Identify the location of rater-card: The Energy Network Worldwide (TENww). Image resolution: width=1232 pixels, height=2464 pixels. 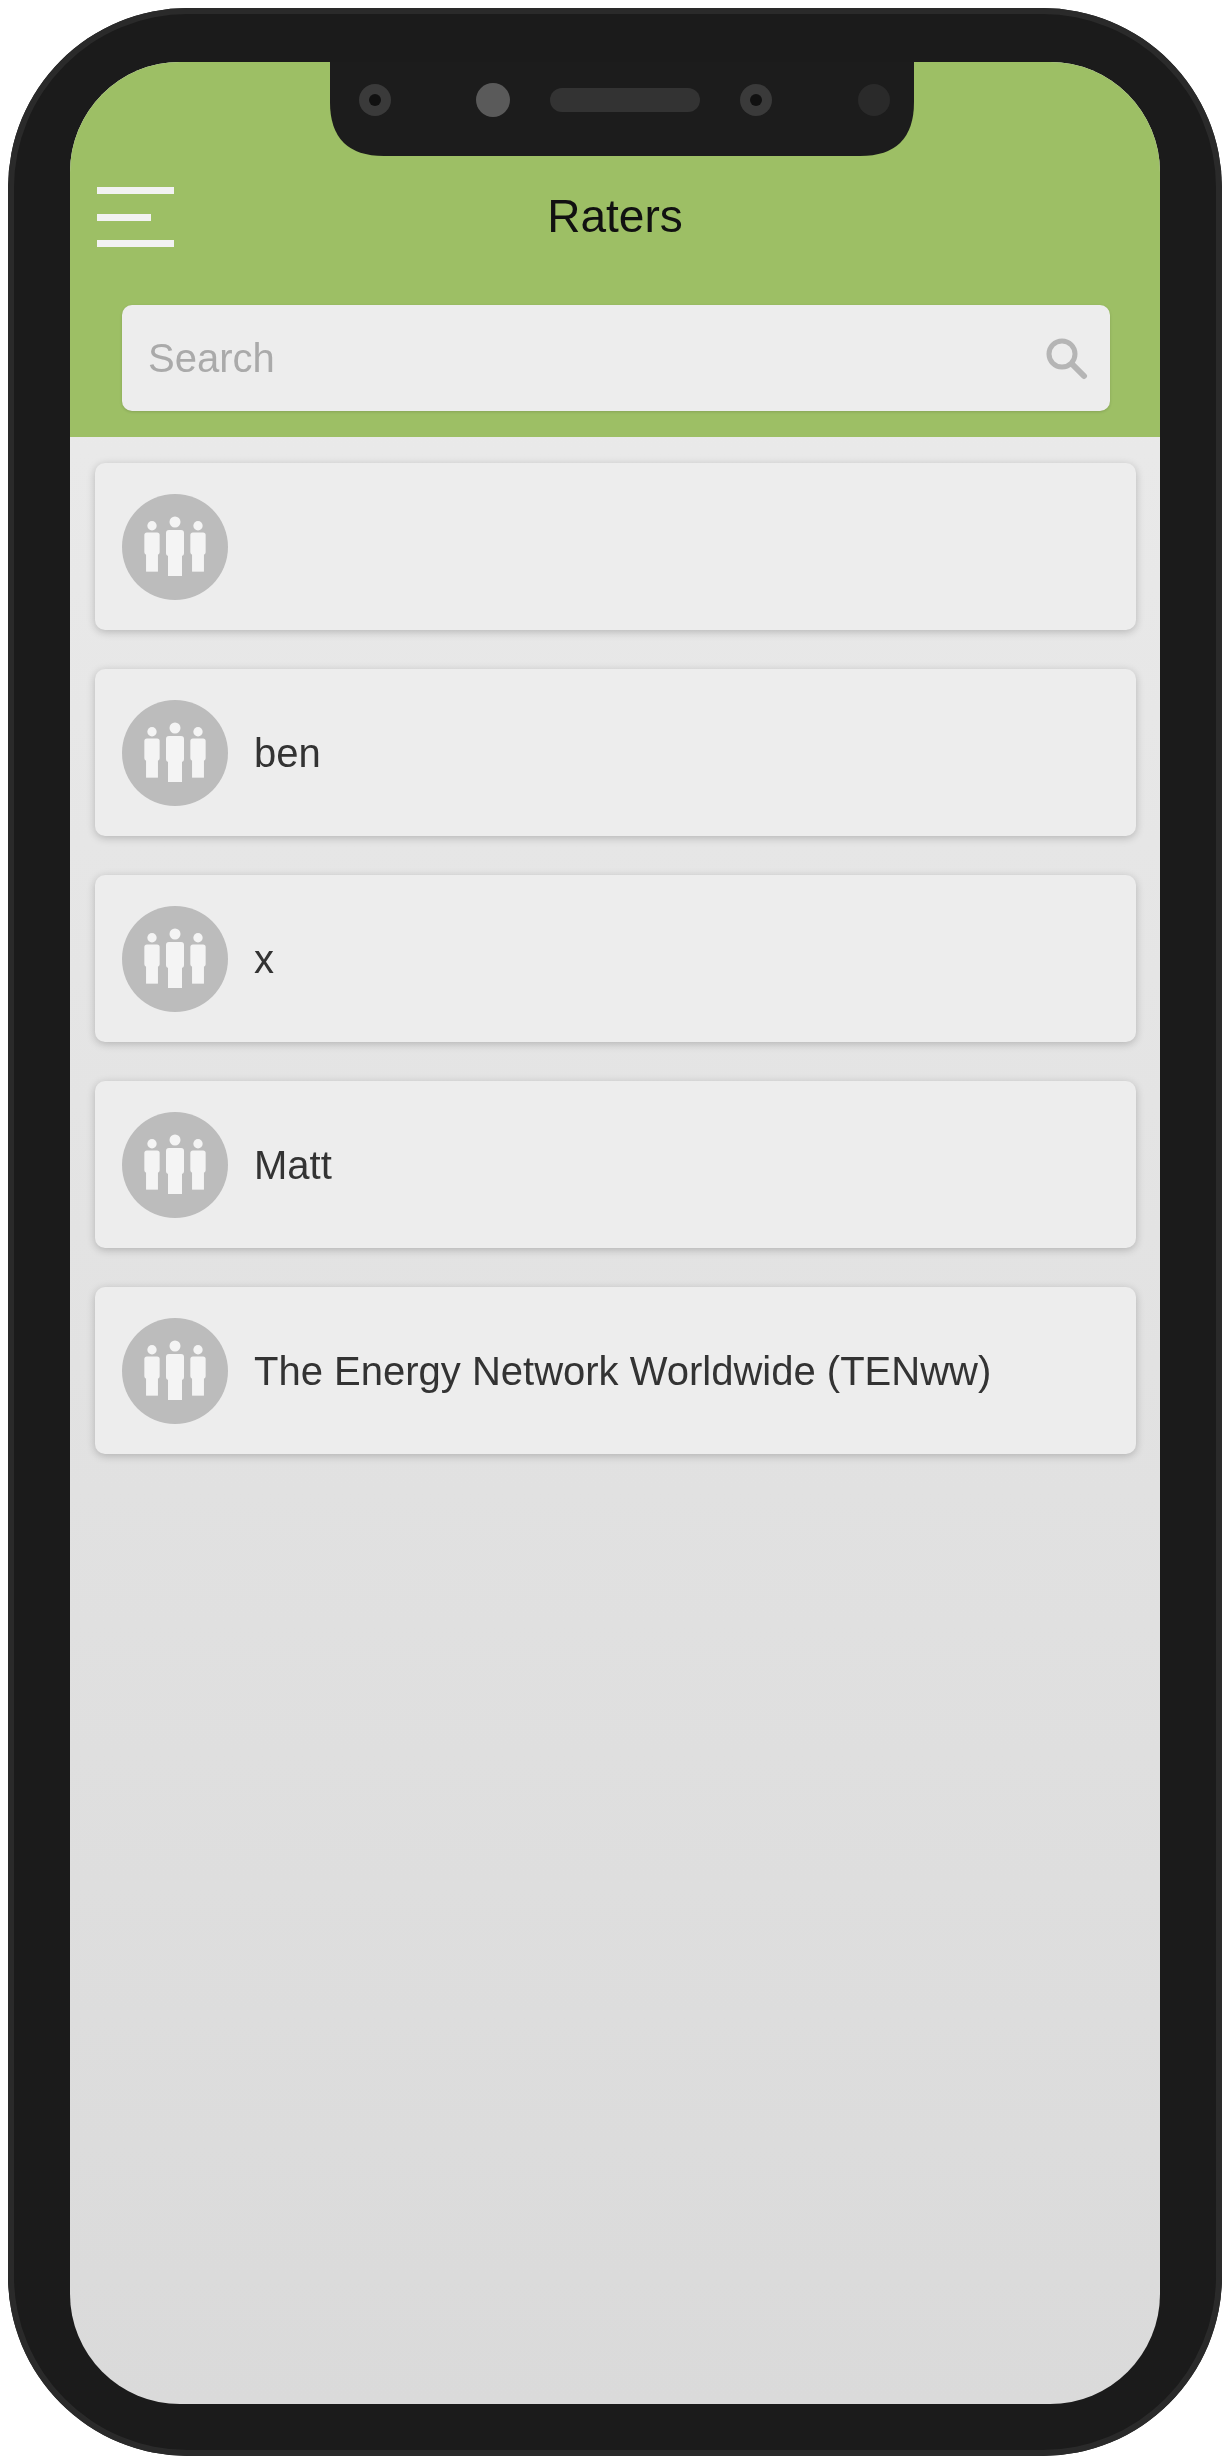
(615, 1370).